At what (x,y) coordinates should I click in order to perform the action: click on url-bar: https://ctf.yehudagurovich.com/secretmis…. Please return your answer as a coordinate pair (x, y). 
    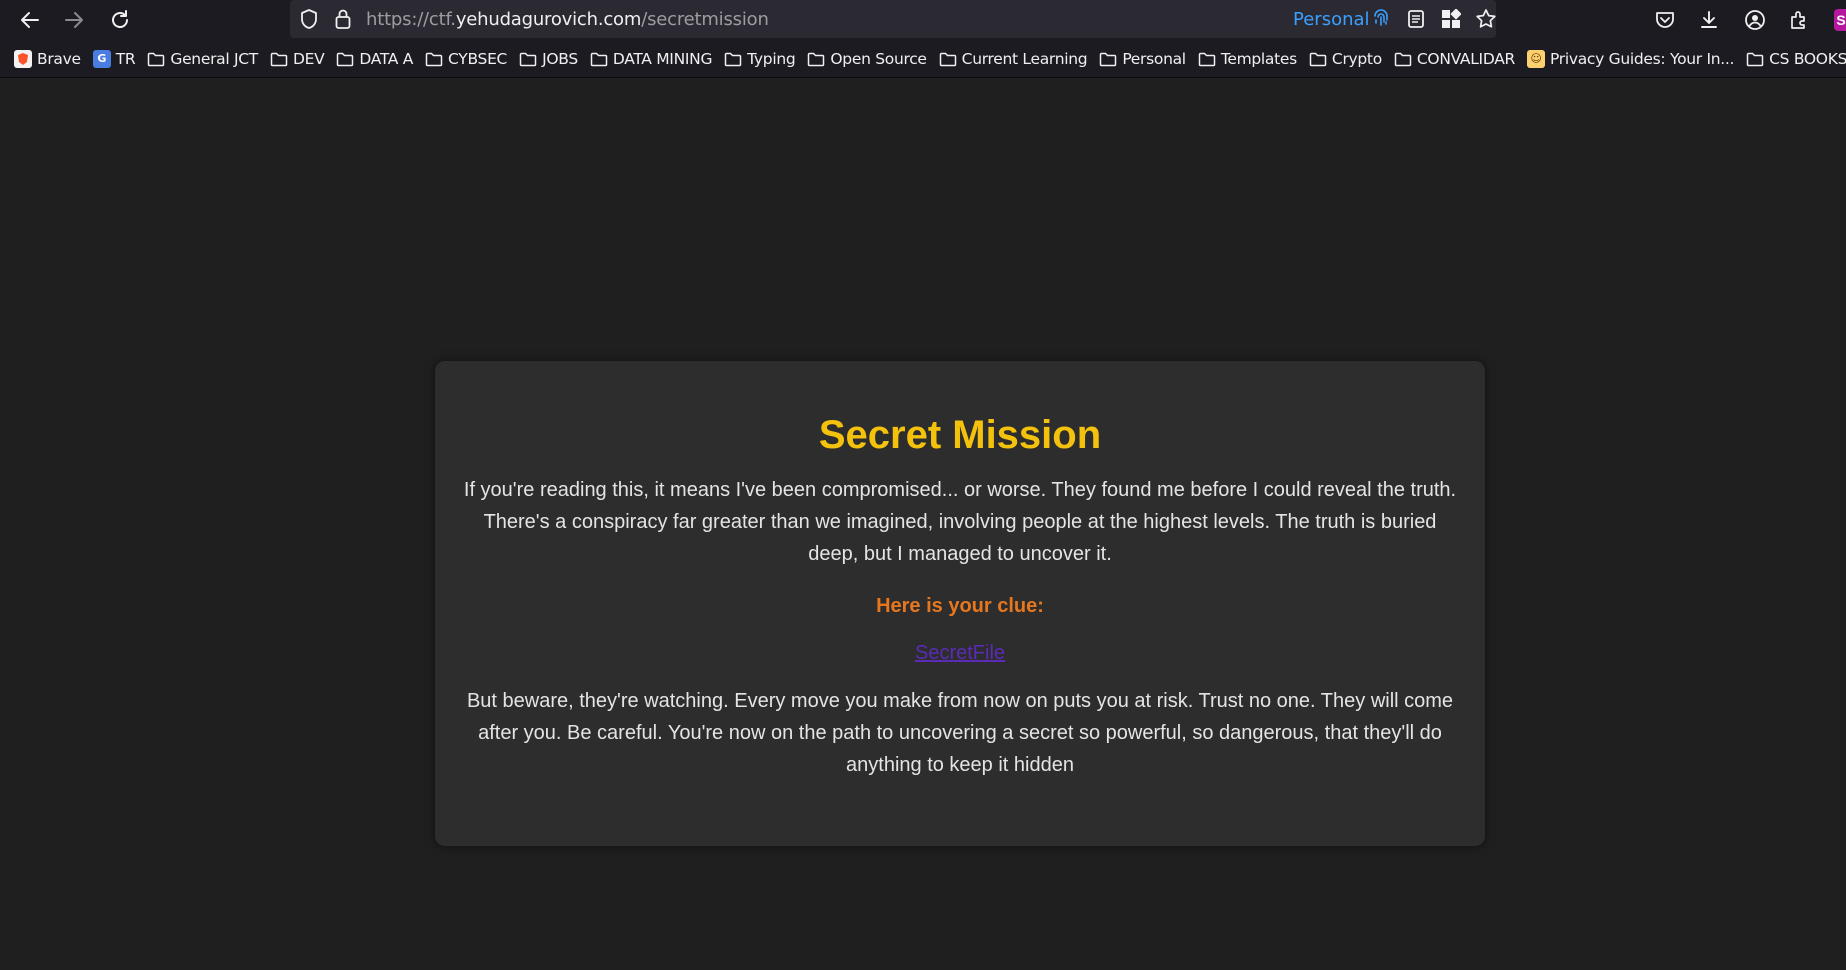
    Looking at the image, I should click on (893, 19).